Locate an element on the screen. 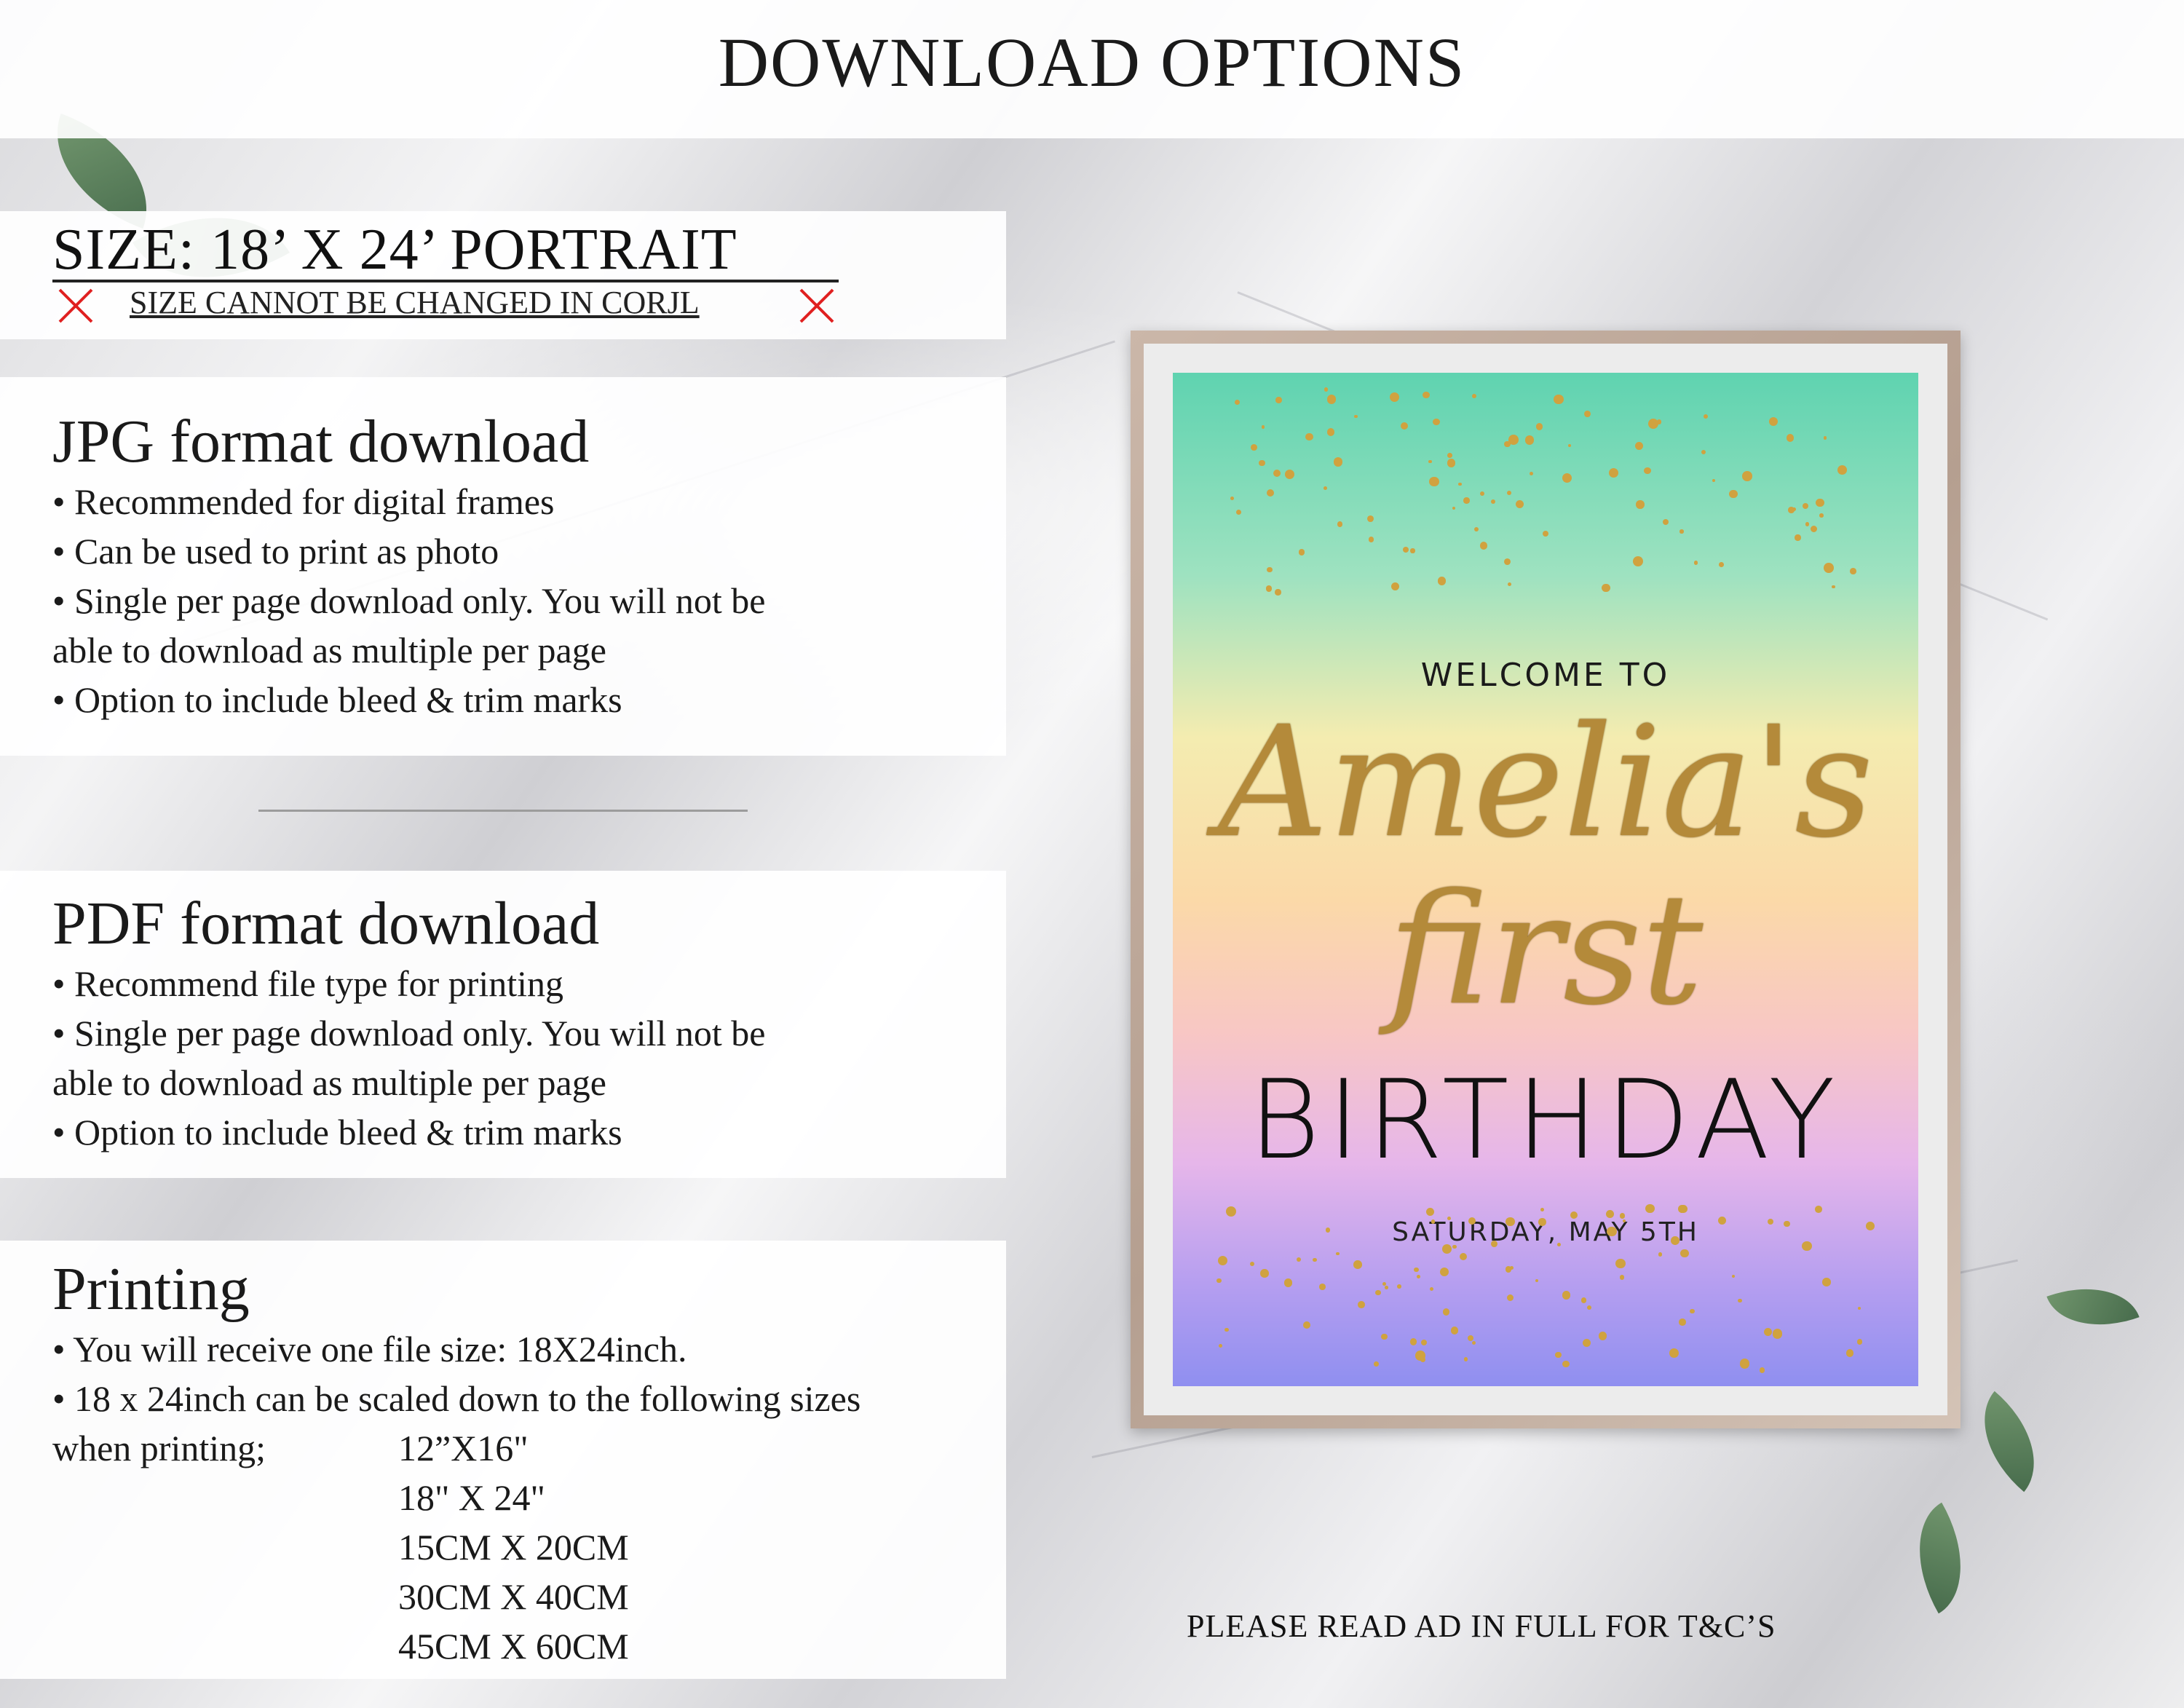  poster-welcome: WELCOME TO is located at coordinates (1545, 675).